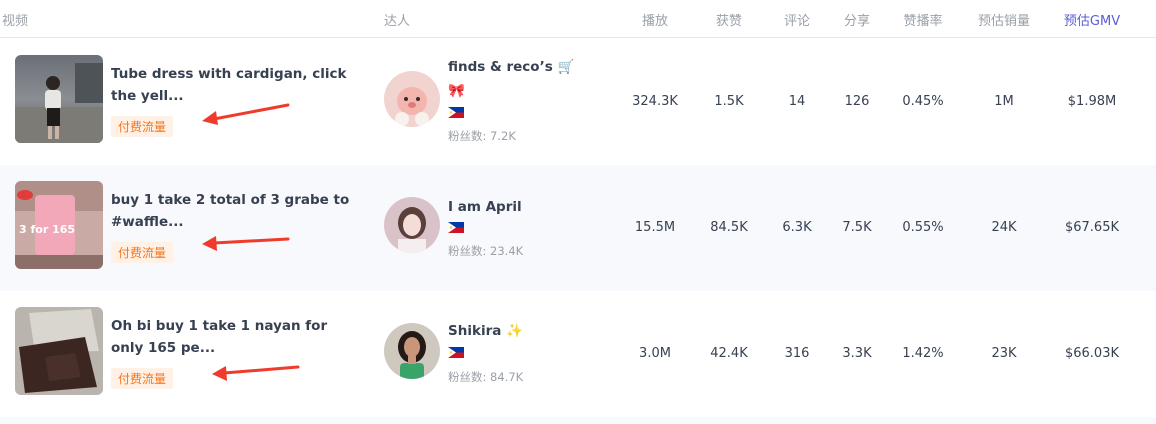  I want to click on like-rate-value: 1.42%, so click(923, 353).